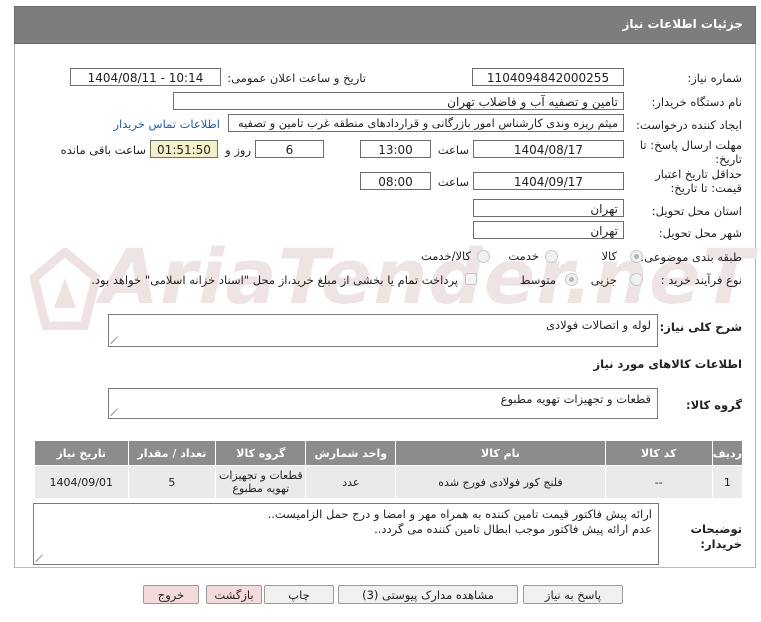 Image resolution: width=761 pixels, height=622 pixels. What do you see at coordinates (636, 279) in the screenshot?
I see `process-radio-minor` at bounding box center [636, 279].